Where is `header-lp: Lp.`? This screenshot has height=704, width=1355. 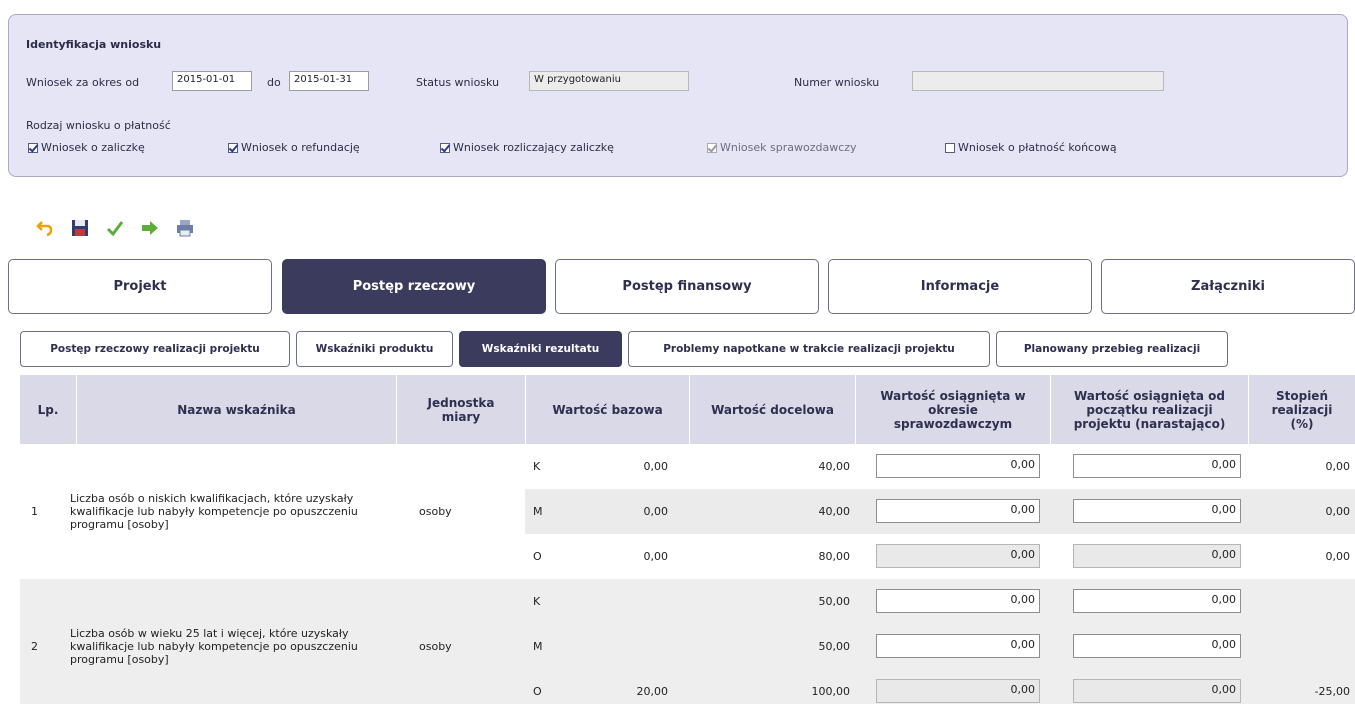
header-lp: Lp. is located at coordinates (48, 409).